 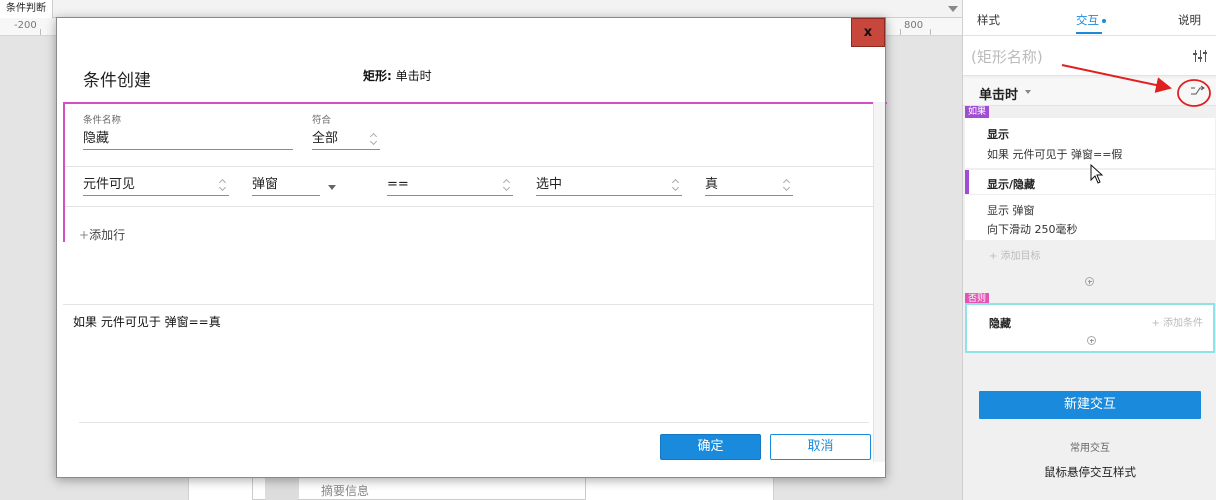 I want to click on active-dot-icon, so click(x=1104, y=20).